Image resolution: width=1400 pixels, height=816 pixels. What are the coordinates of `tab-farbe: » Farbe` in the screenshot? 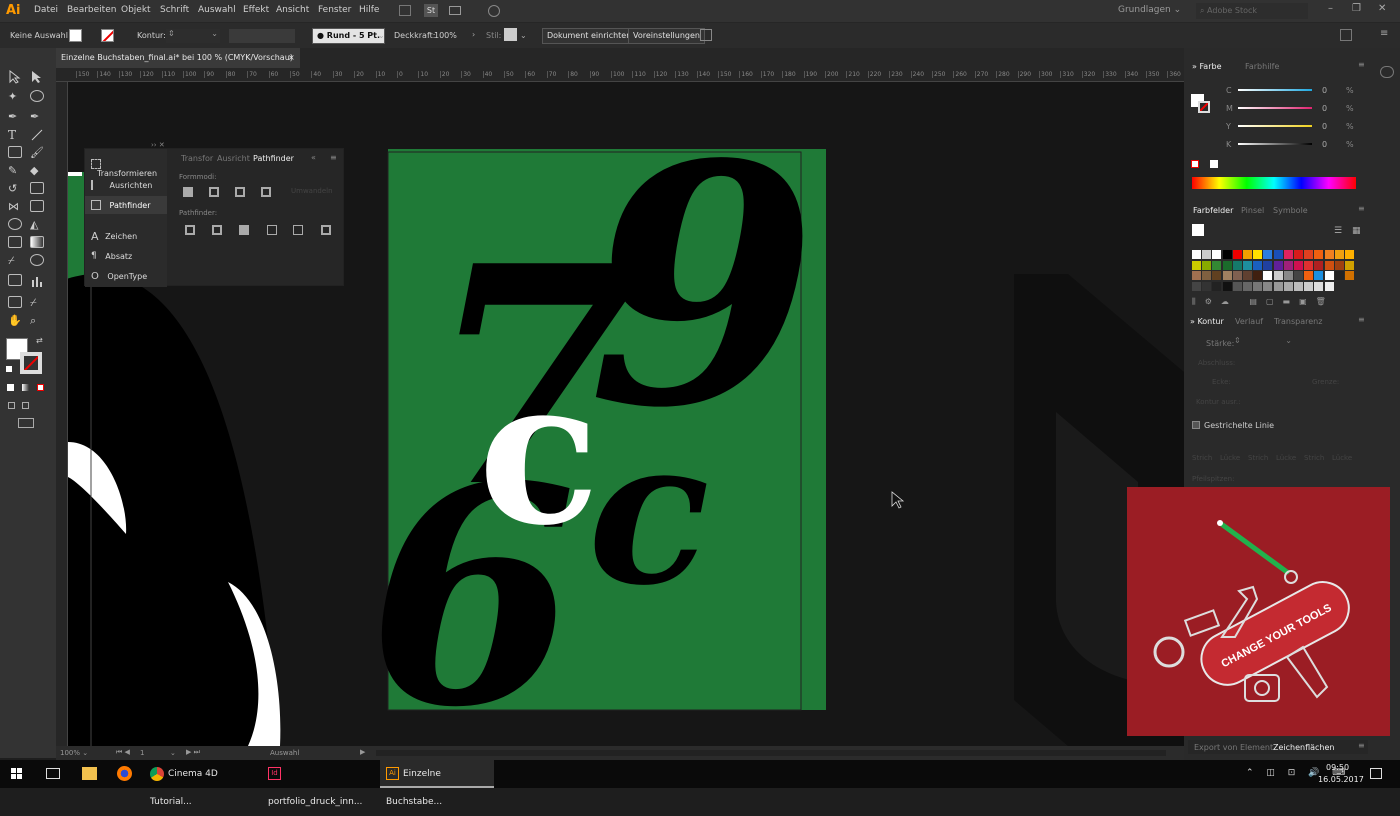 It's located at (1207, 66).